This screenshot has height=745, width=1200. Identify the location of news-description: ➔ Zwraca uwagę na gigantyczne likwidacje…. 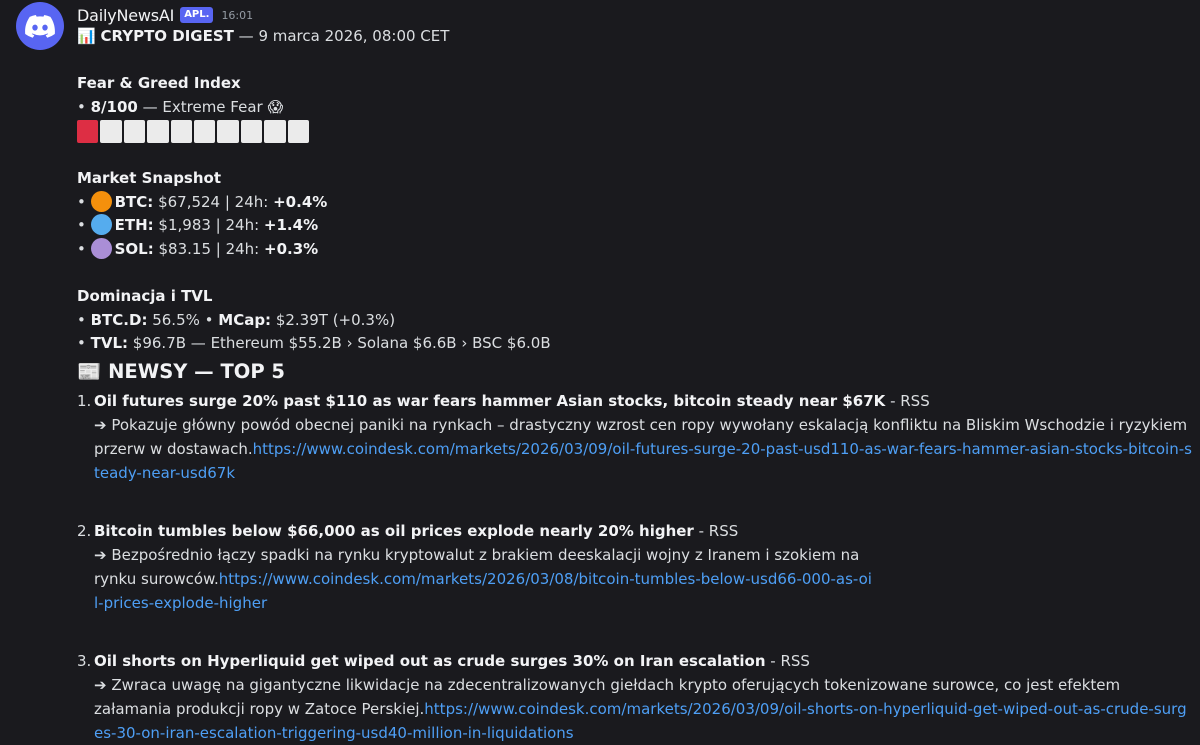
(644, 709).